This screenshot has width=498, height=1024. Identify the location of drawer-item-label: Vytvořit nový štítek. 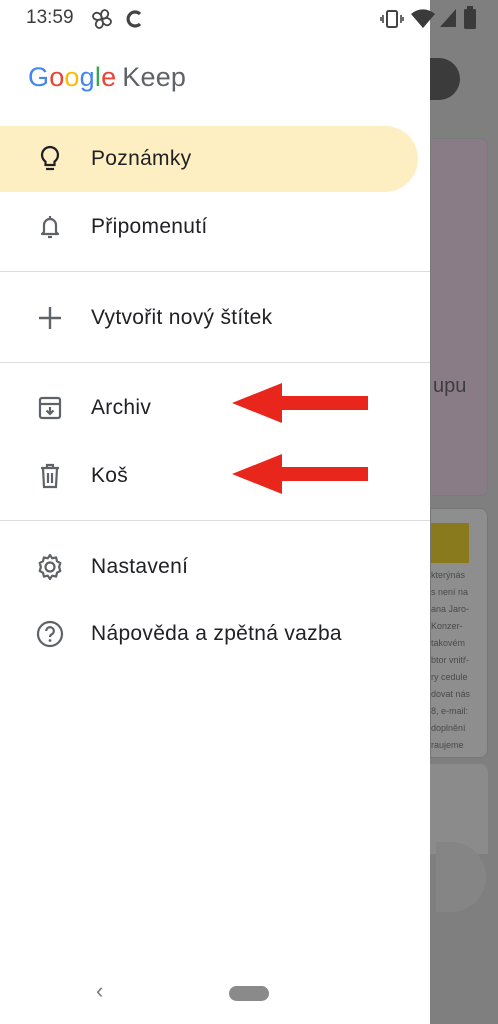
(182, 317).